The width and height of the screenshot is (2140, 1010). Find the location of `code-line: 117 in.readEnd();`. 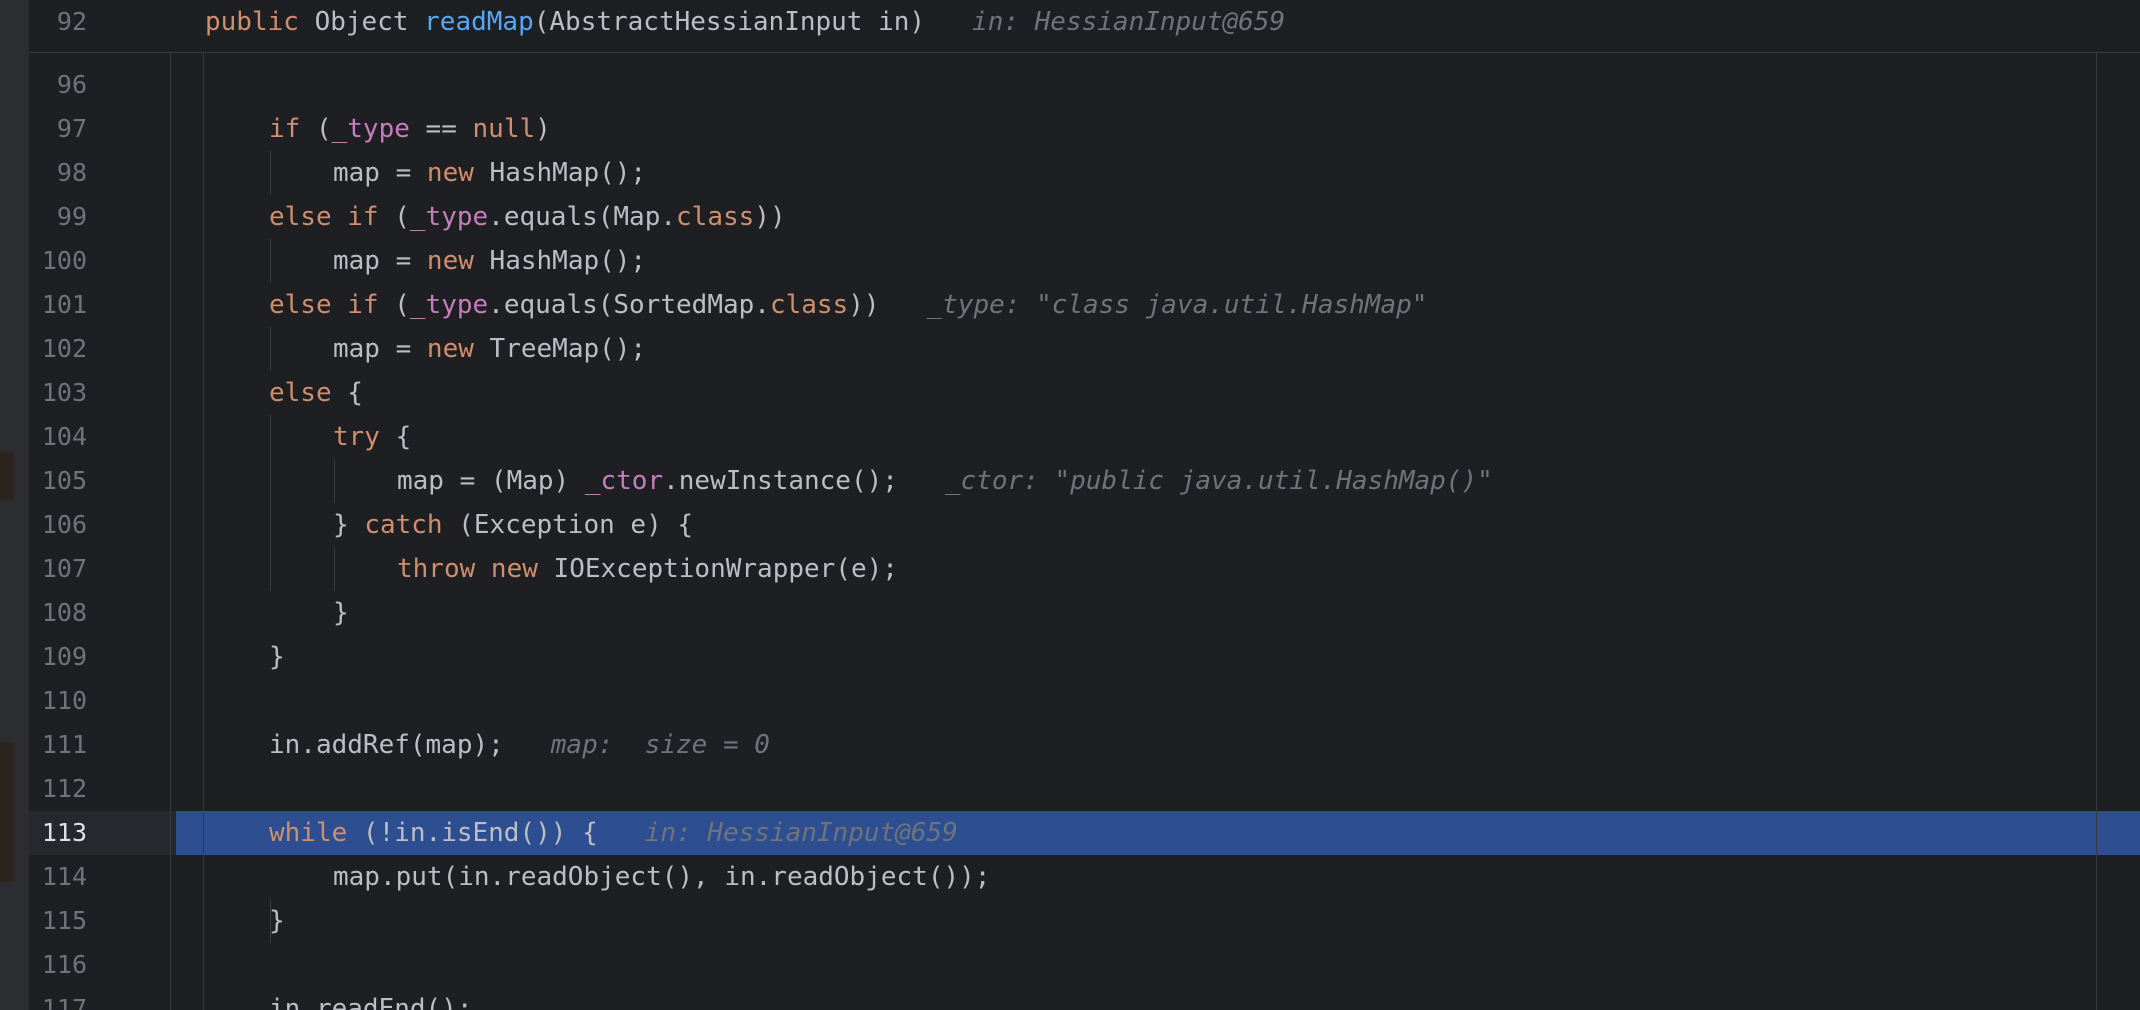

code-line: 117 in.readEnd(); is located at coordinates (1084, 998).